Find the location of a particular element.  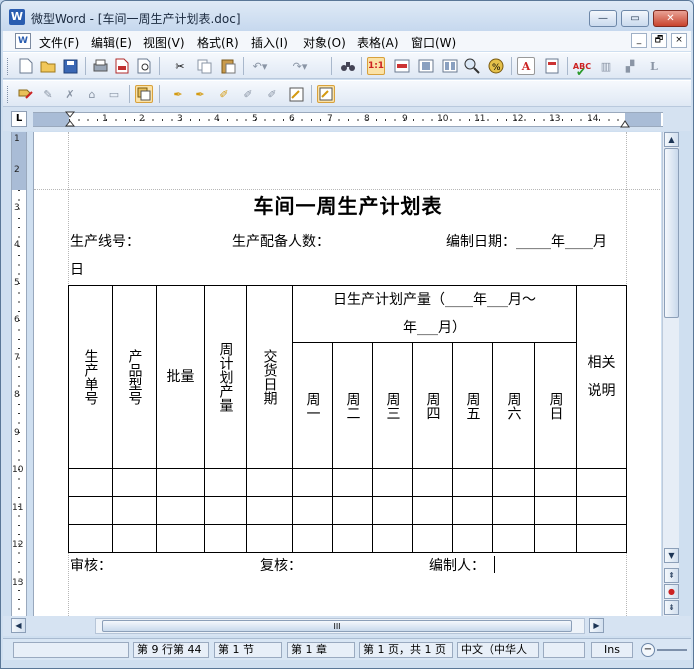

open-folder-icon is located at coordinates (48, 66).